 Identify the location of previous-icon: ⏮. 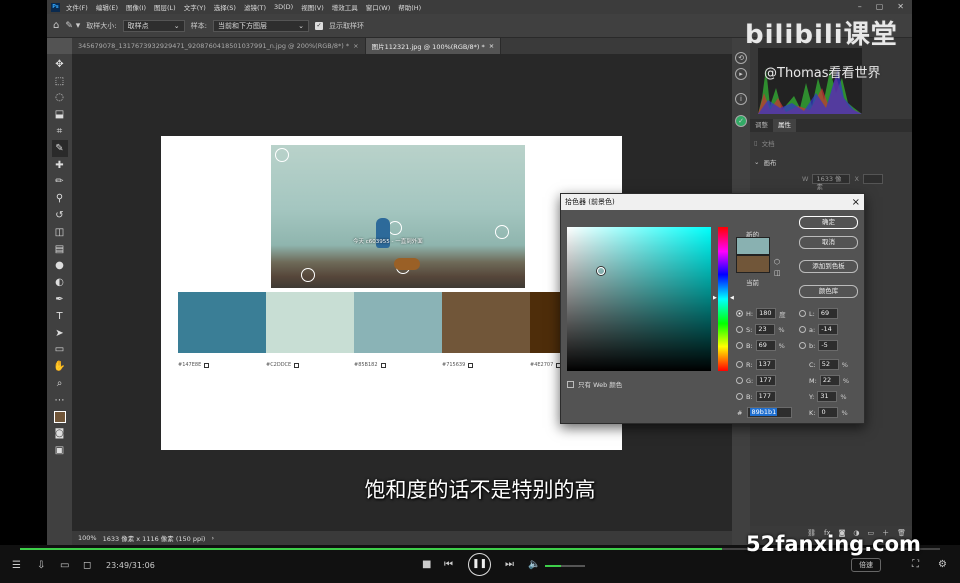
(448, 564).